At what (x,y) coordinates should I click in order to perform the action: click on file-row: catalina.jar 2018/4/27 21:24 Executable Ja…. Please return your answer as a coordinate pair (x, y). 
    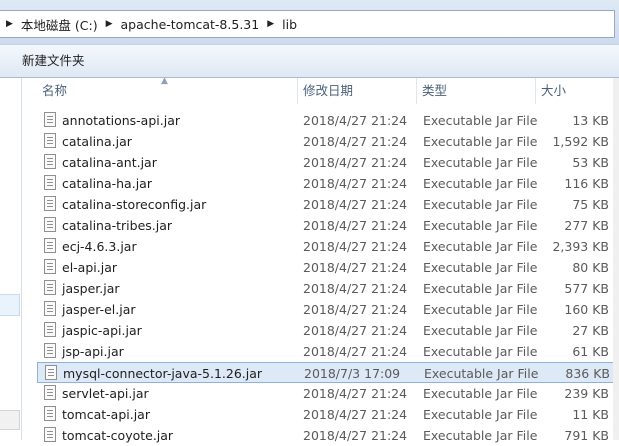
    Looking at the image, I should click on (328, 141).